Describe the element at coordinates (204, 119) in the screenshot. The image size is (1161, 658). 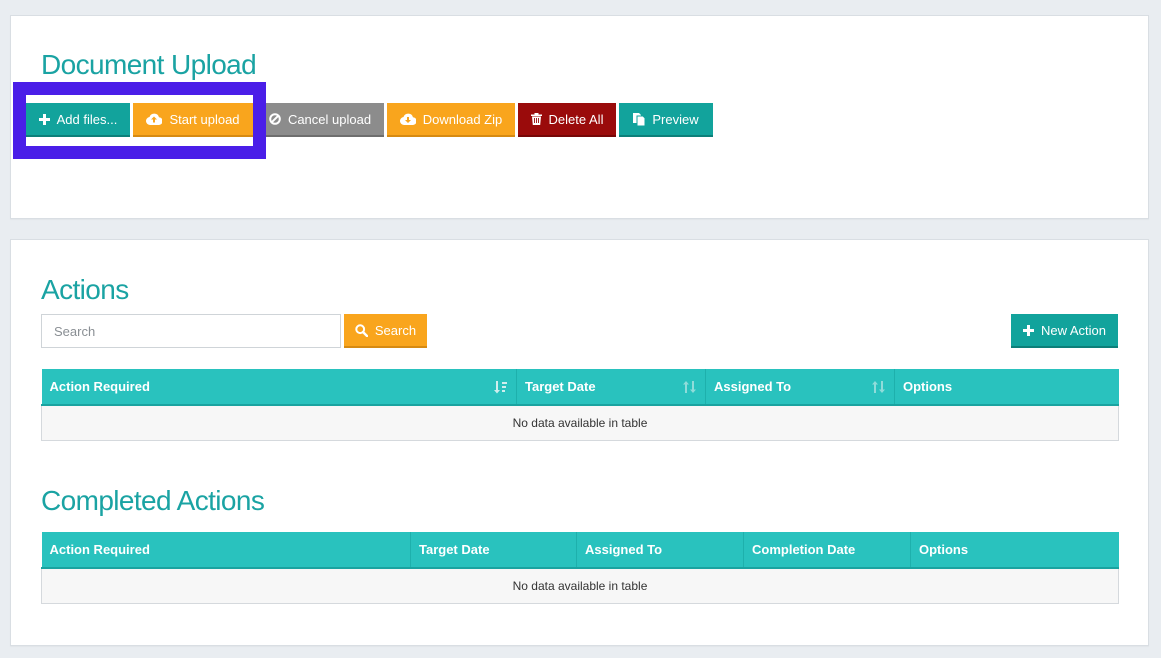
I see `start-upload-label: Start upload` at that location.